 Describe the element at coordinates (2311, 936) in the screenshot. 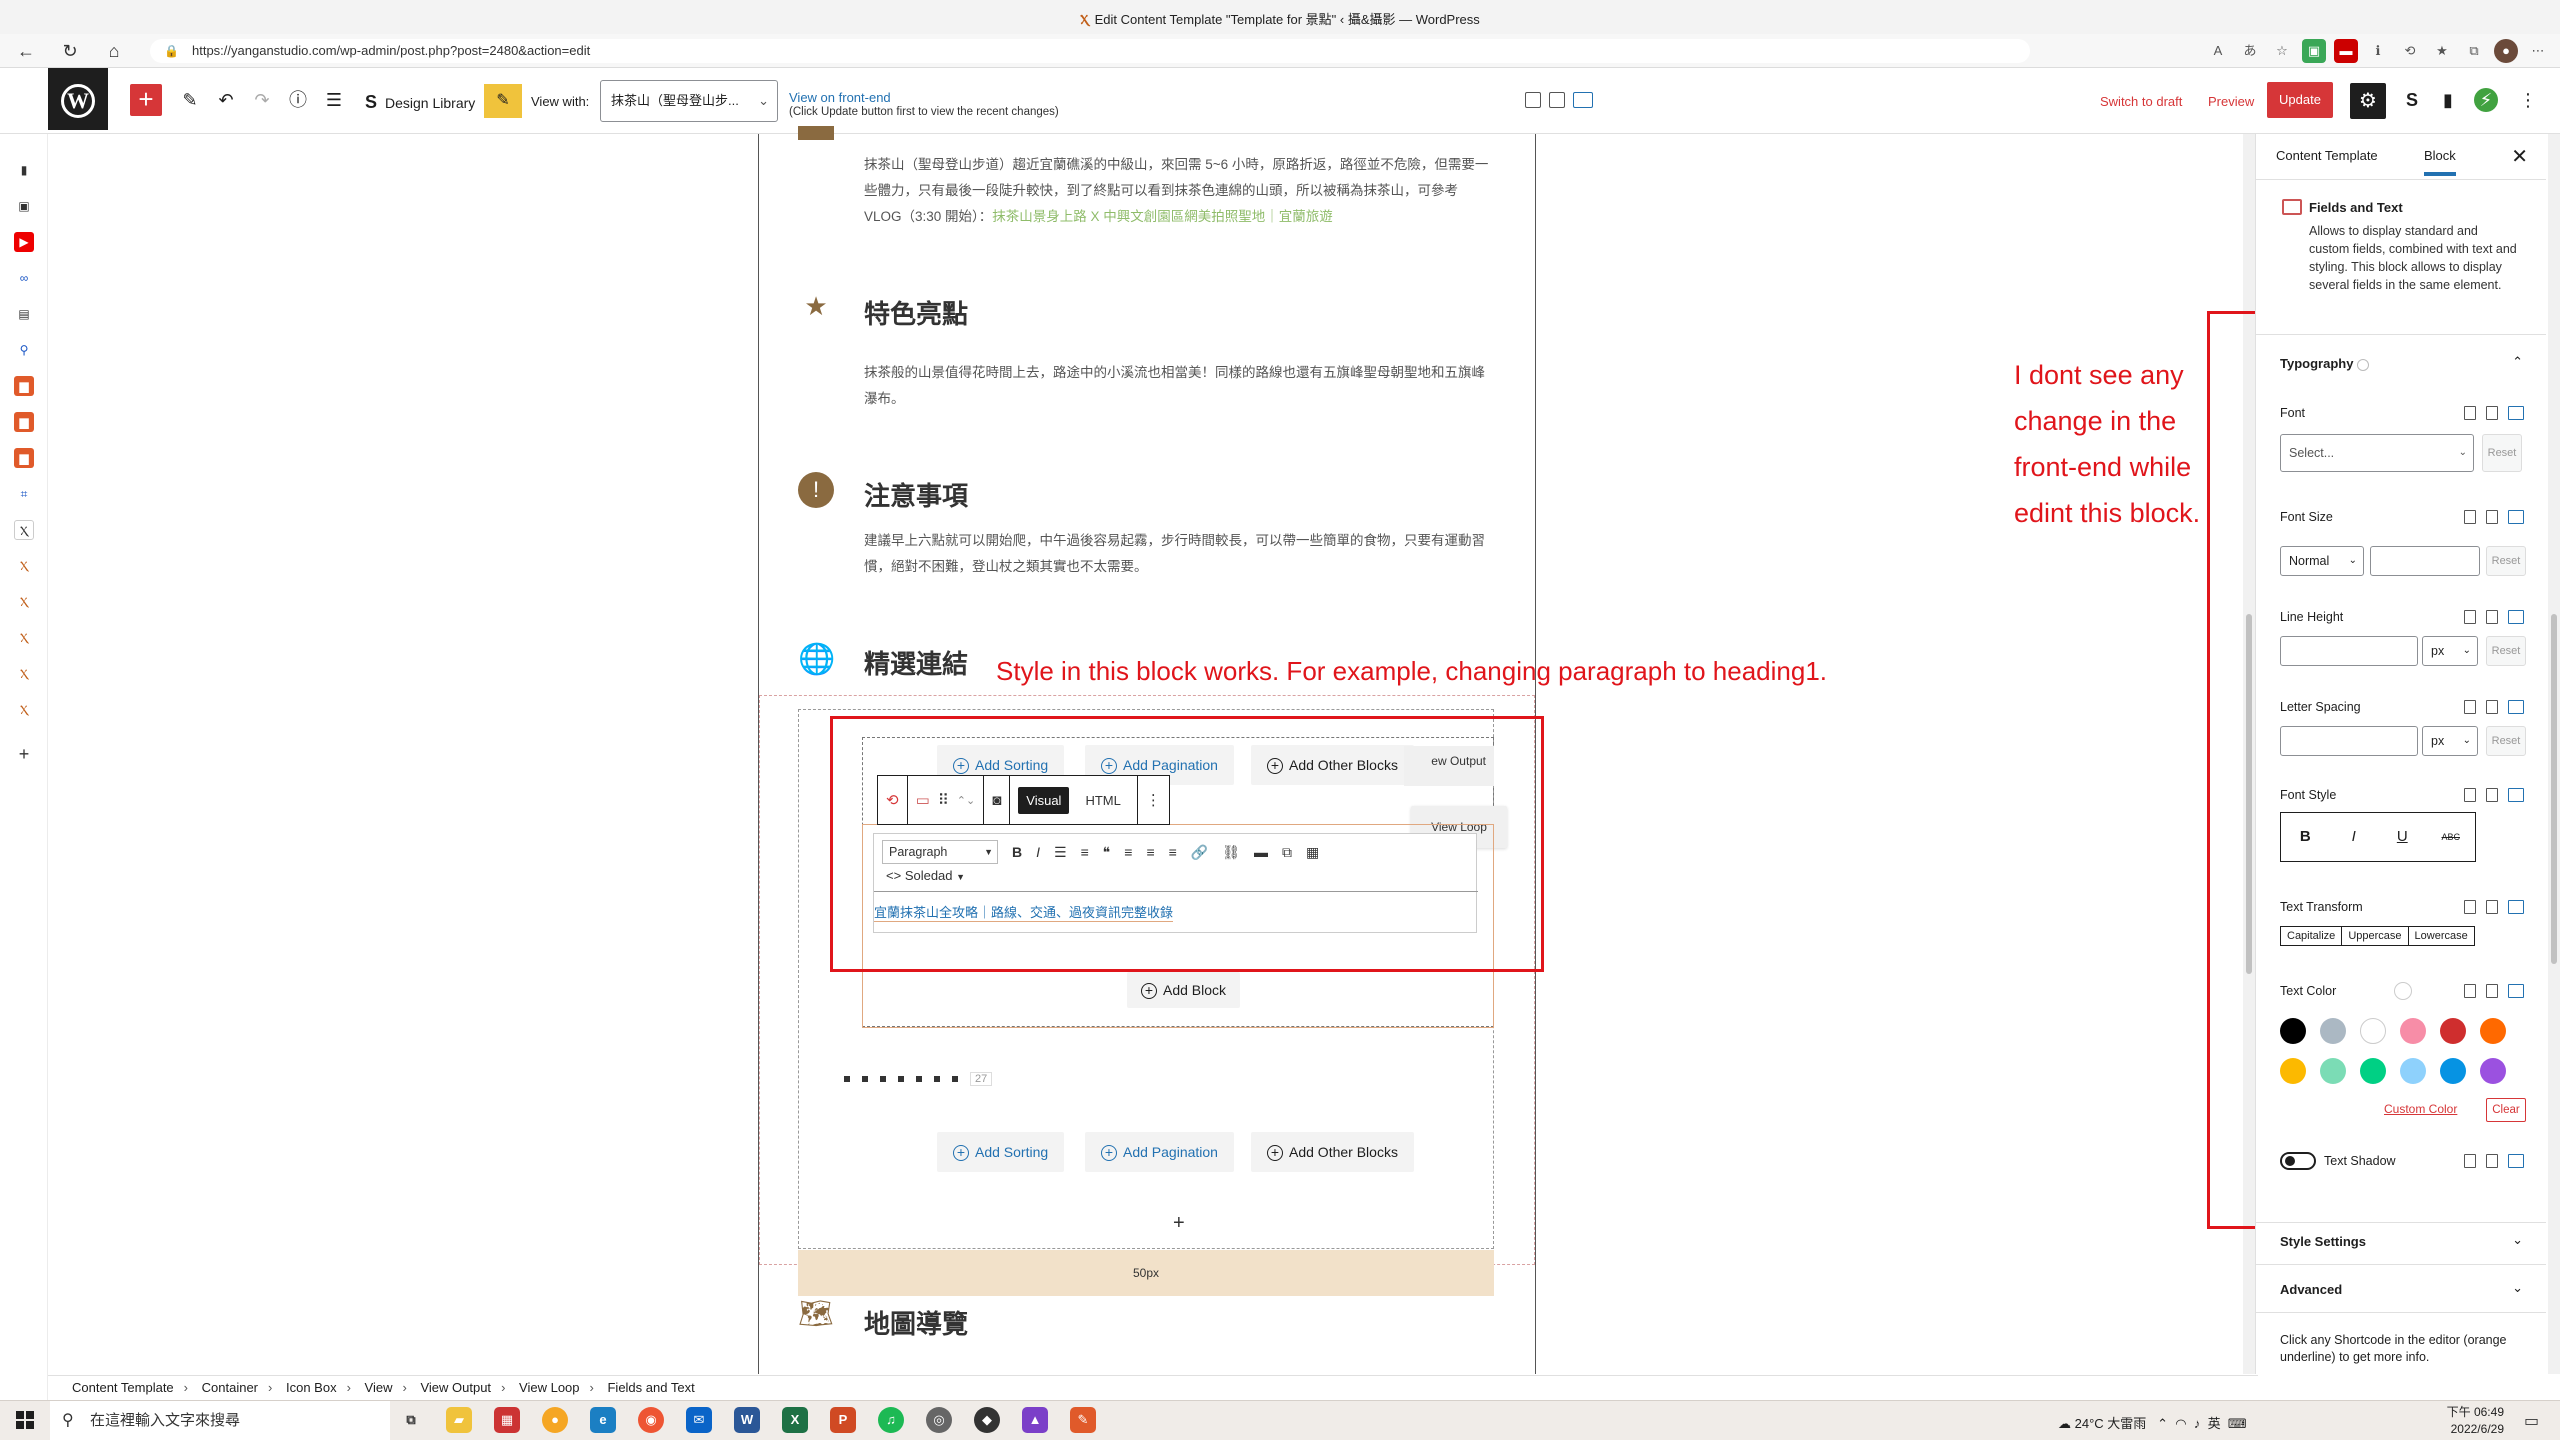

I see `capitalize-button: Capitalize` at that location.